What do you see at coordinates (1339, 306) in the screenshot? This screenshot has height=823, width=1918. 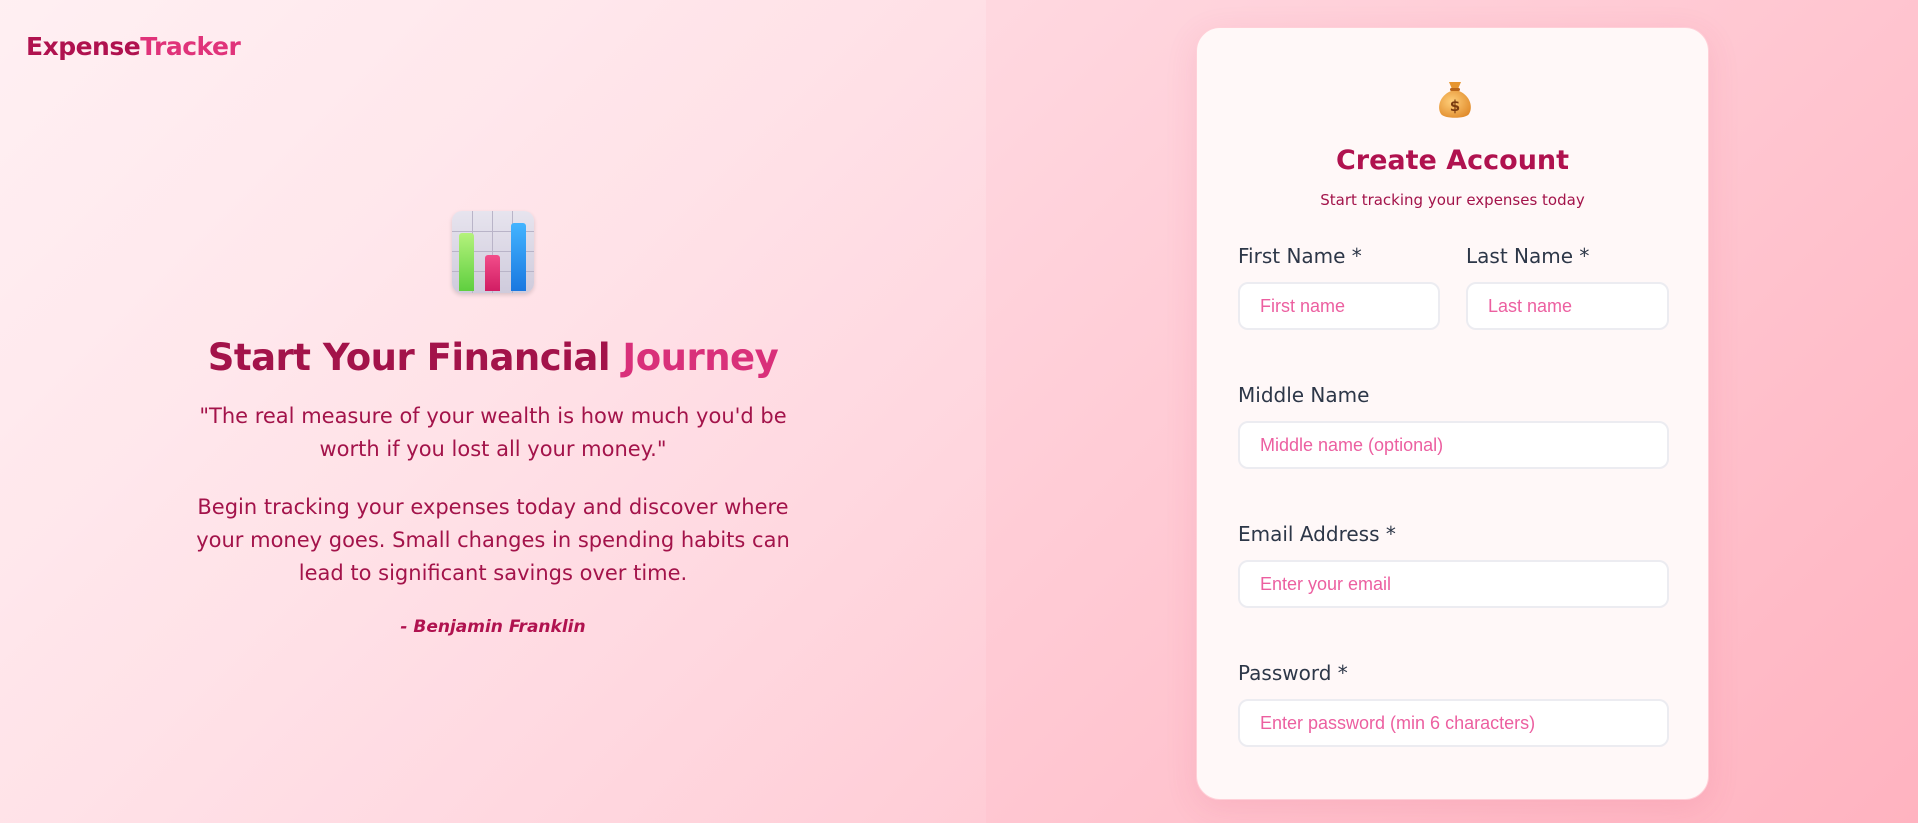 I see `first-name-input` at bounding box center [1339, 306].